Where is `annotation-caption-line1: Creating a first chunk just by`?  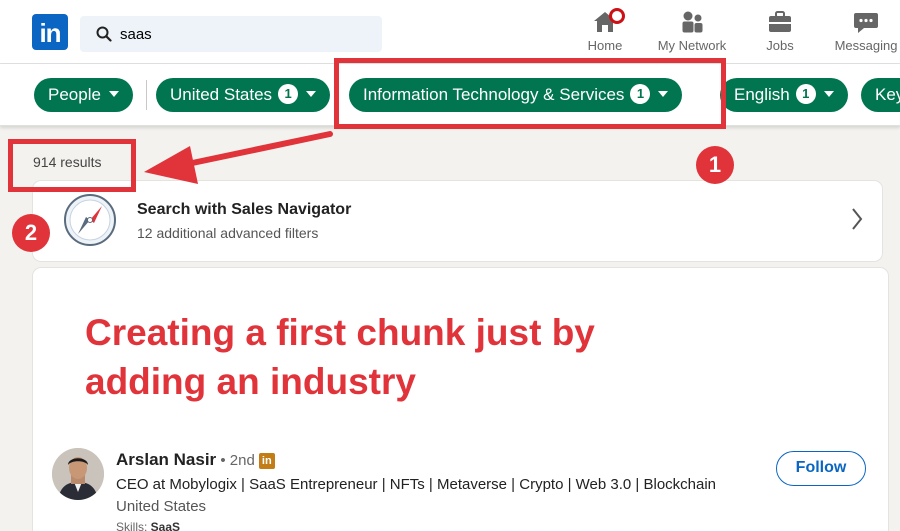 annotation-caption-line1: Creating a first chunk just by is located at coordinates (340, 332).